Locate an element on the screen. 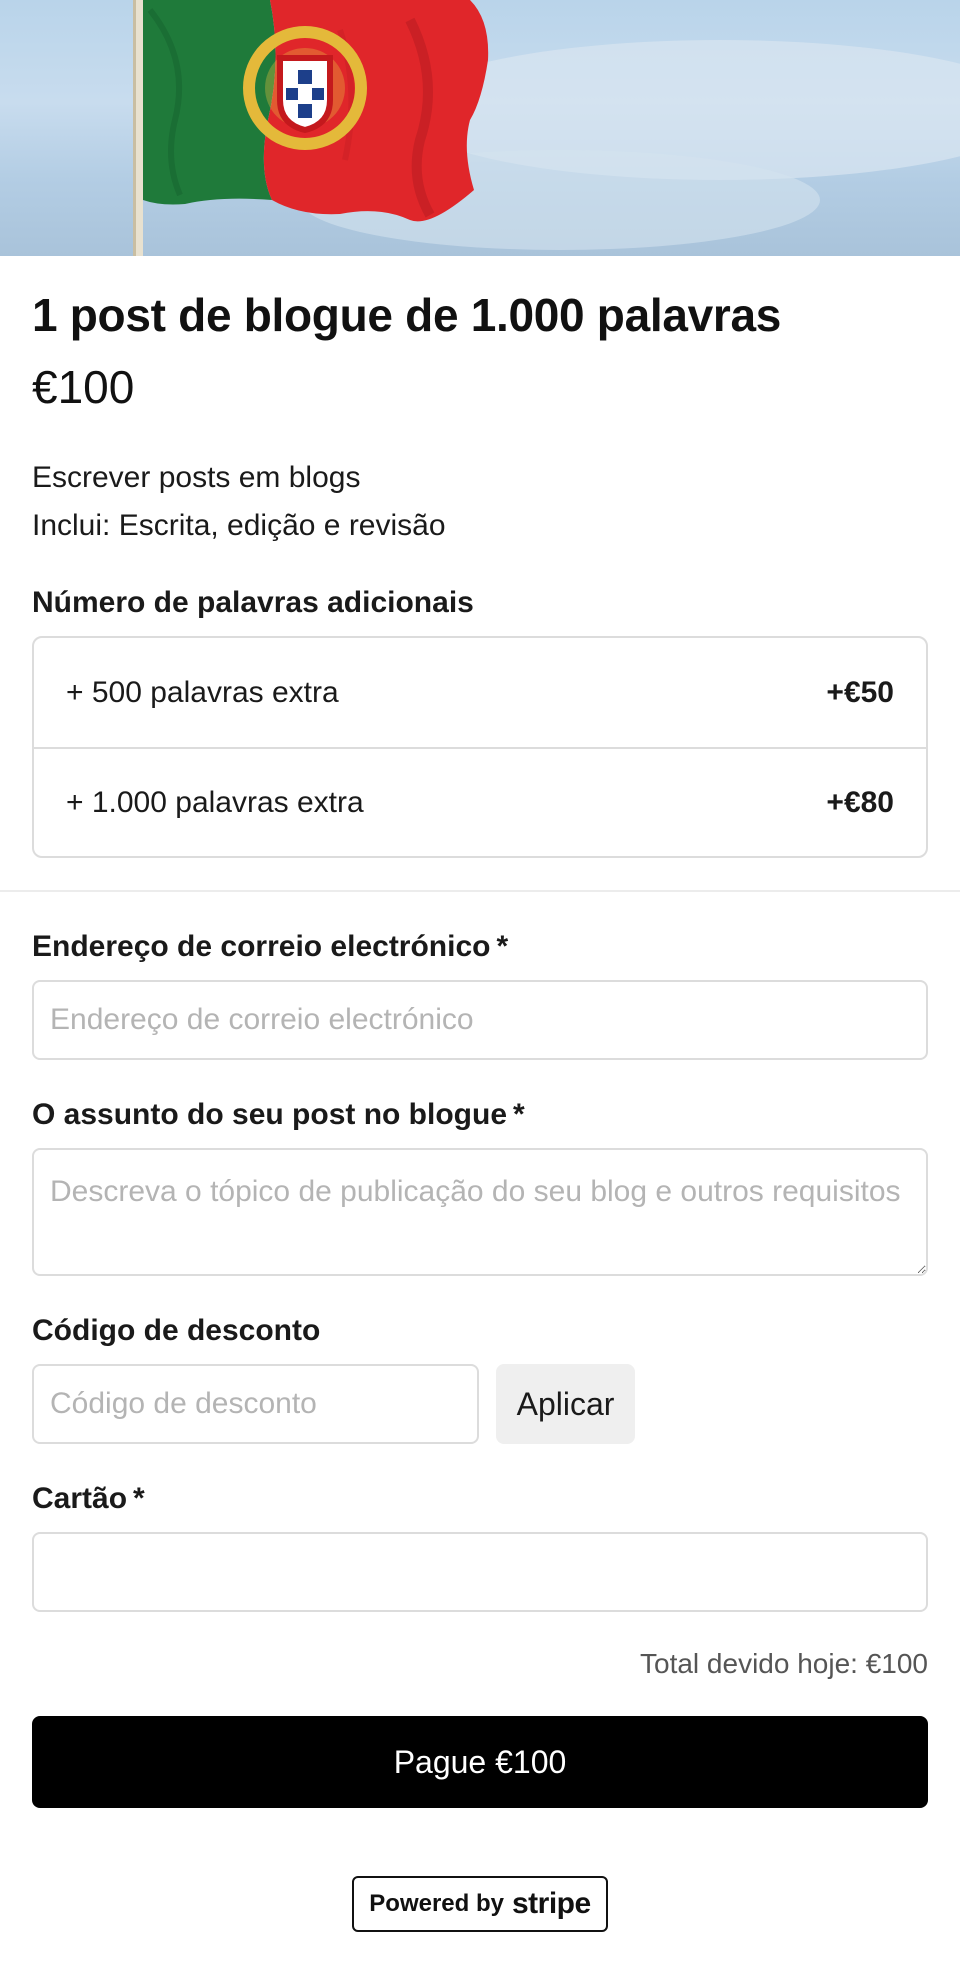 The width and height of the screenshot is (960, 1968). addon-option-500: + 500 palavras extra +€50 is located at coordinates (480, 692).